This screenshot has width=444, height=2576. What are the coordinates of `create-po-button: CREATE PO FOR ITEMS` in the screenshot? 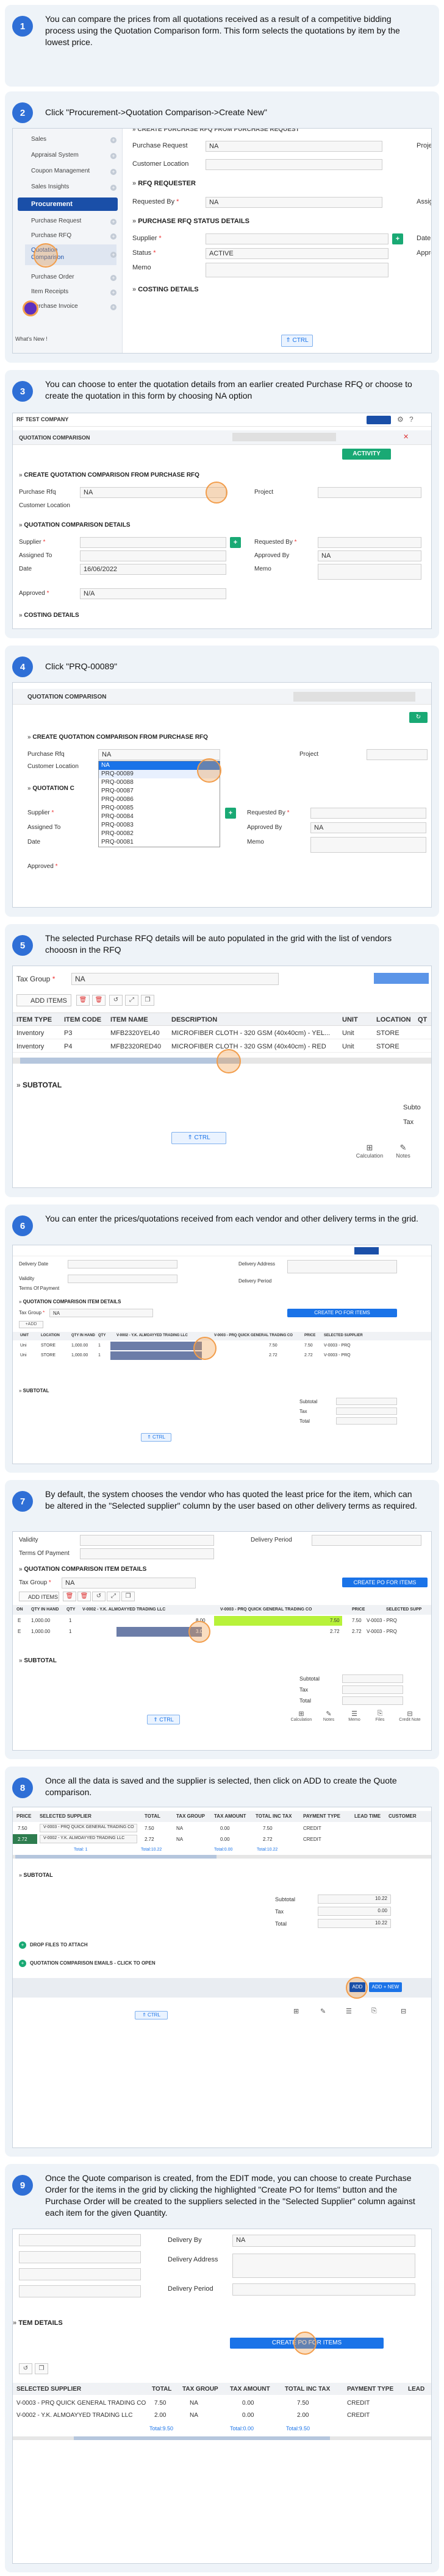 It's located at (385, 1582).